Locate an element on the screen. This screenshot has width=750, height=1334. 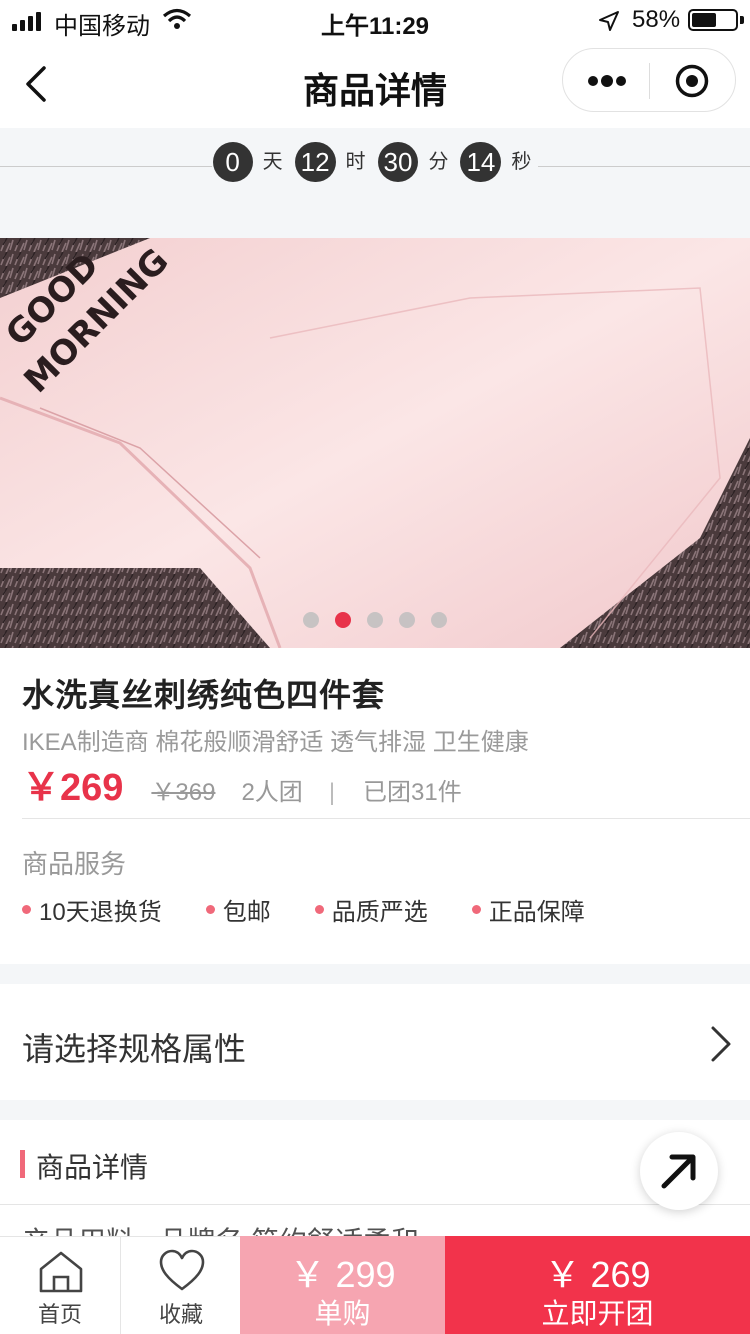
service-item: 10天退换货 is located at coordinates (92, 909).